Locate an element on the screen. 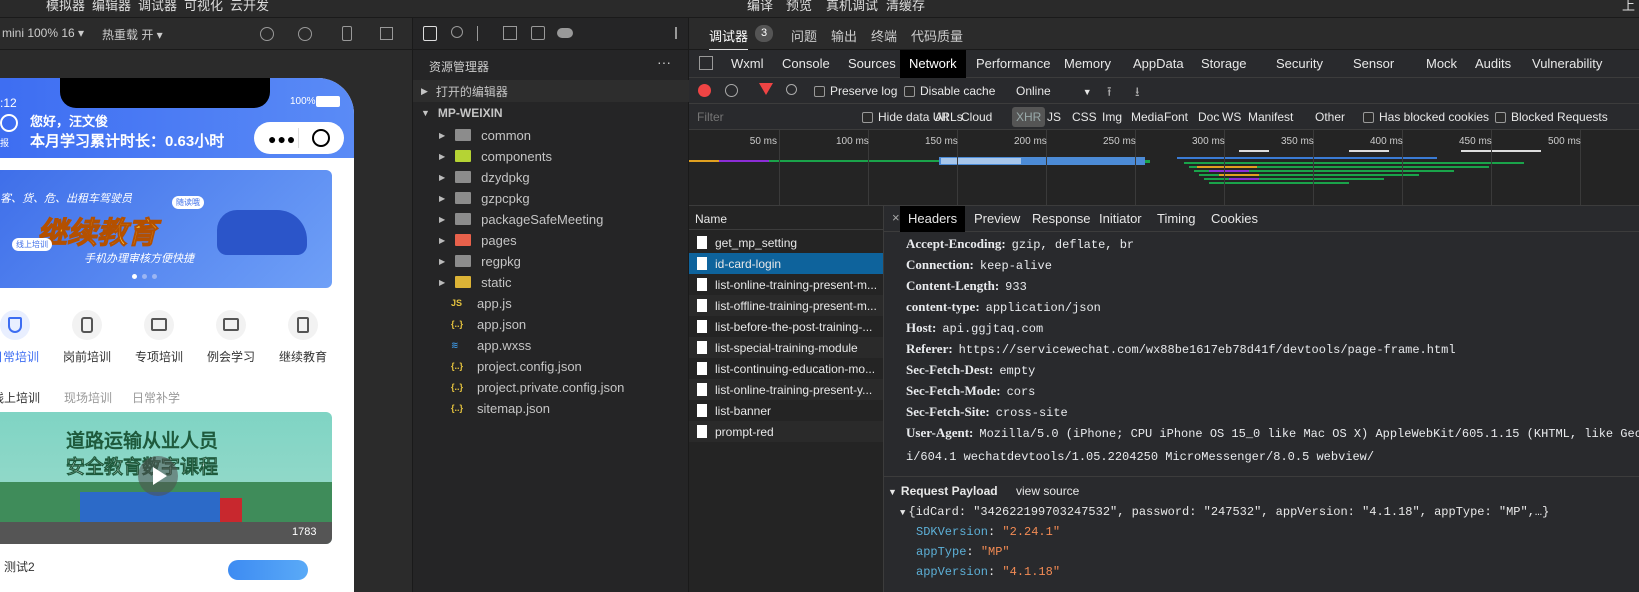 This screenshot has width=1639, height=592. folder-packageSafeMeeting: ▶ packageSafeMeeting is located at coordinates (551, 219).